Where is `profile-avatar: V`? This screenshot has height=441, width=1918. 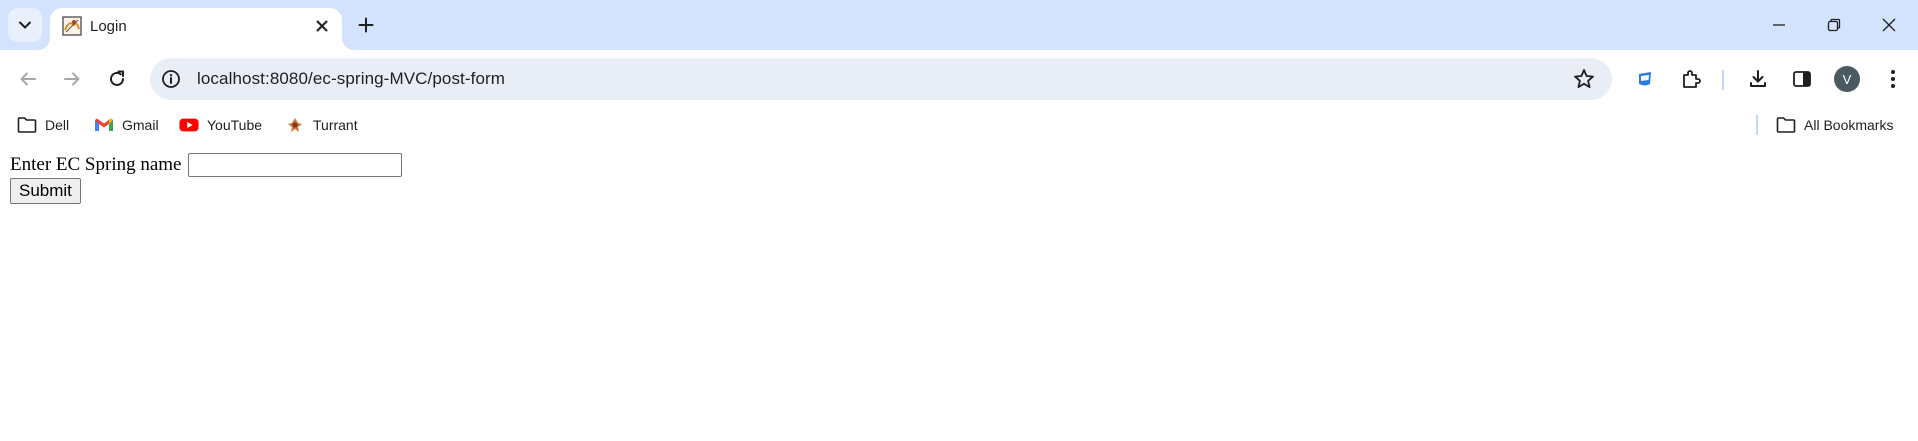 profile-avatar: V is located at coordinates (1847, 79).